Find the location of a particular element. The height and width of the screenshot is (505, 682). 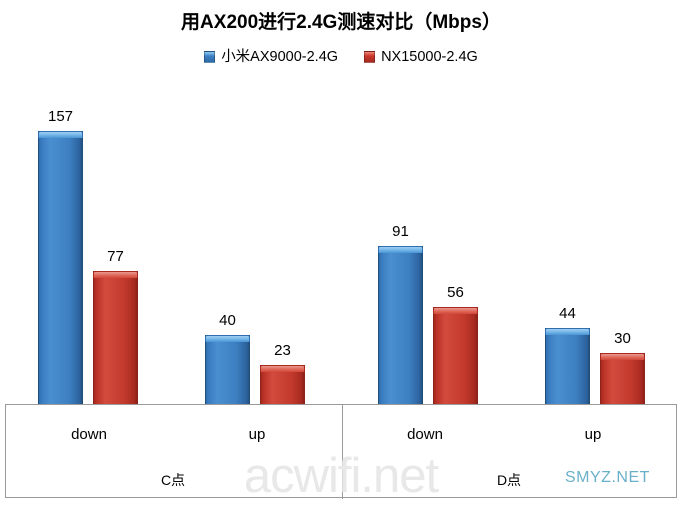

bar-red-7: 30 is located at coordinates (622, 368).